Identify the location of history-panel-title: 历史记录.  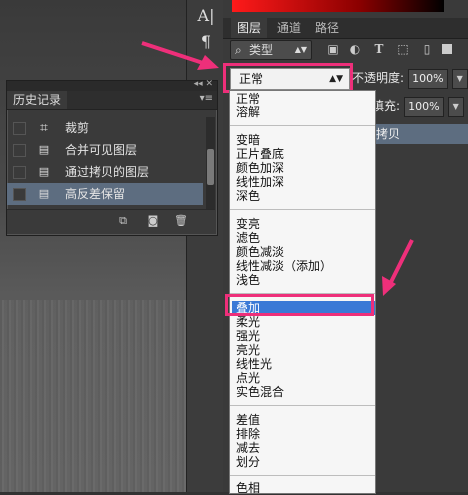
(37, 100).